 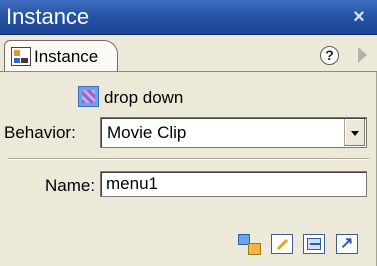 What do you see at coordinates (70, 185) in the screenshot?
I see `name-label: Name:` at bounding box center [70, 185].